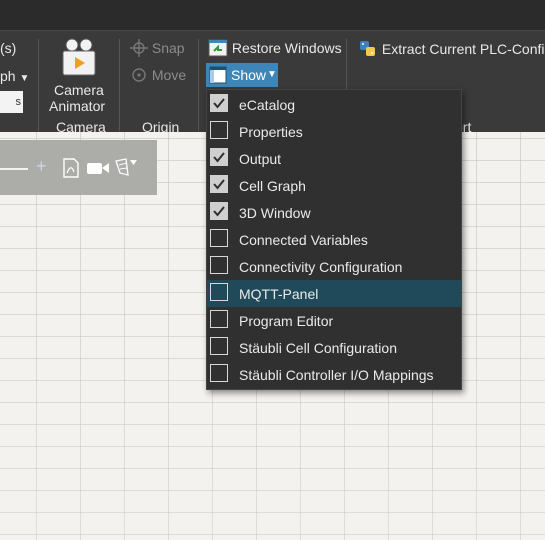 The image size is (545, 540). What do you see at coordinates (249, 75) in the screenshot?
I see `show-label: Show` at bounding box center [249, 75].